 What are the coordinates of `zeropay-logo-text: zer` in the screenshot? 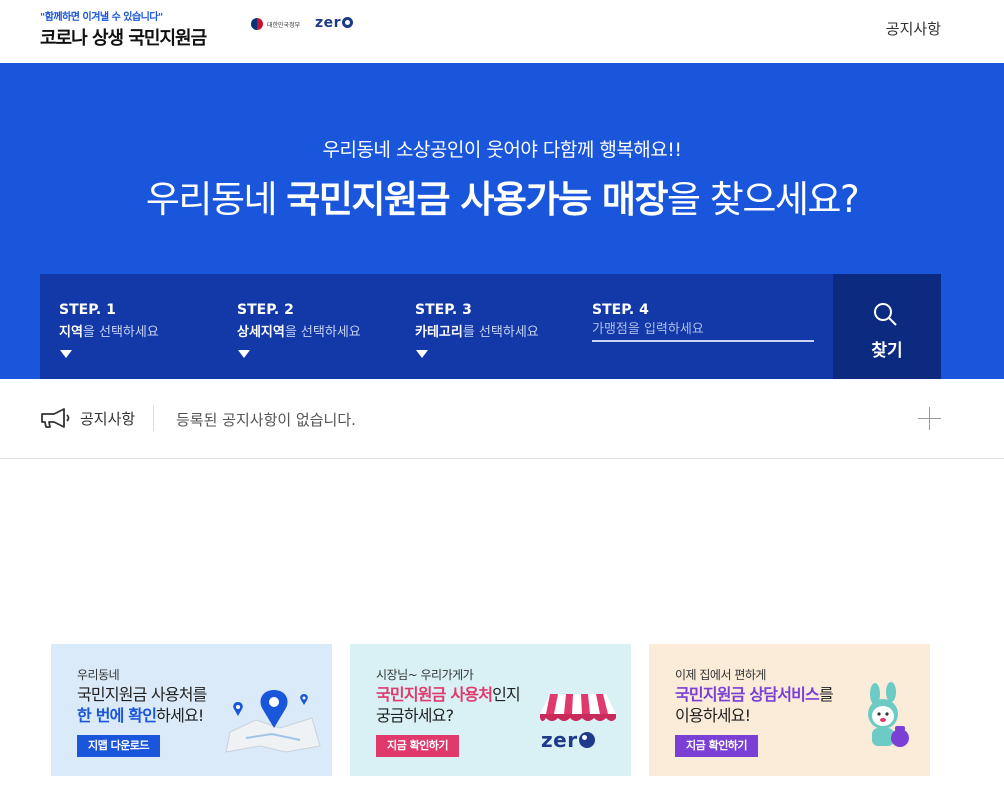 It's located at (328, 23).